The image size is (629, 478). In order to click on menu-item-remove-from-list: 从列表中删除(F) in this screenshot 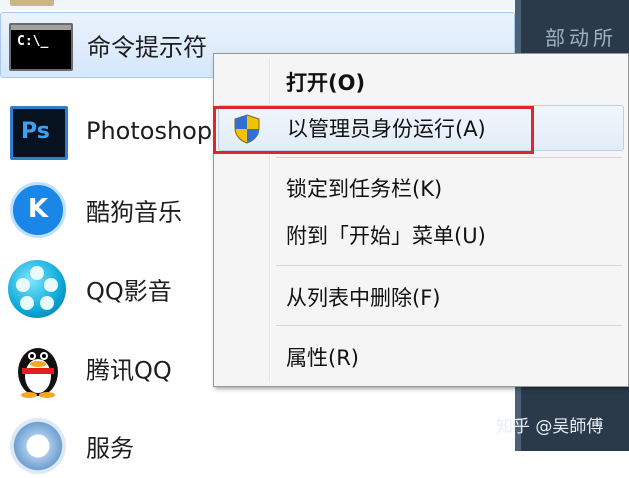, I will do `click(421, 297)`.